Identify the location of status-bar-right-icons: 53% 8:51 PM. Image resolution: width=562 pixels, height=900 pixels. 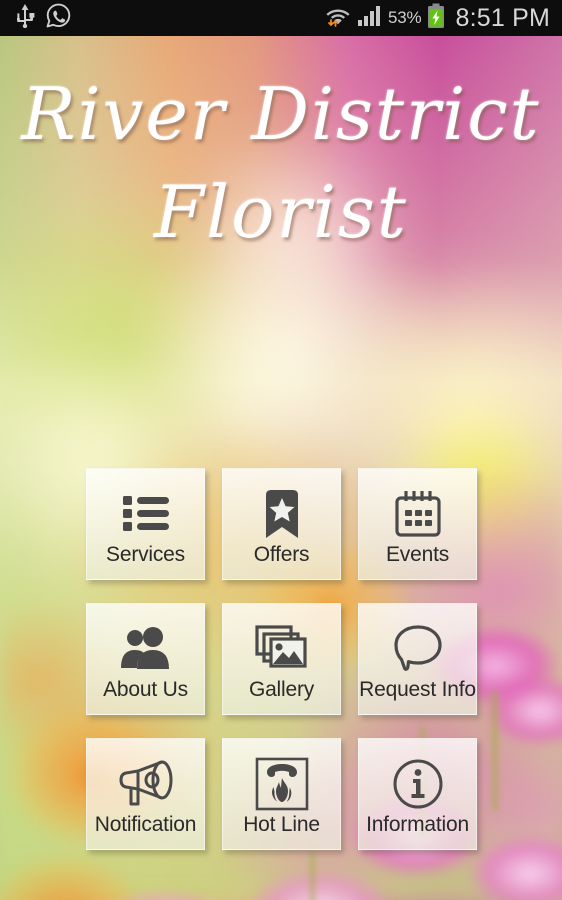
(443, 18).